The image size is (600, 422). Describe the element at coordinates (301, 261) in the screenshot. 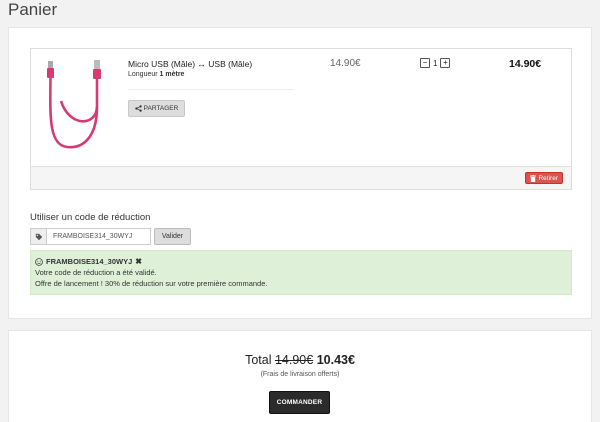

I see `alert-code-line: FRAMBOISE314_30WYJ ✖` at that location.